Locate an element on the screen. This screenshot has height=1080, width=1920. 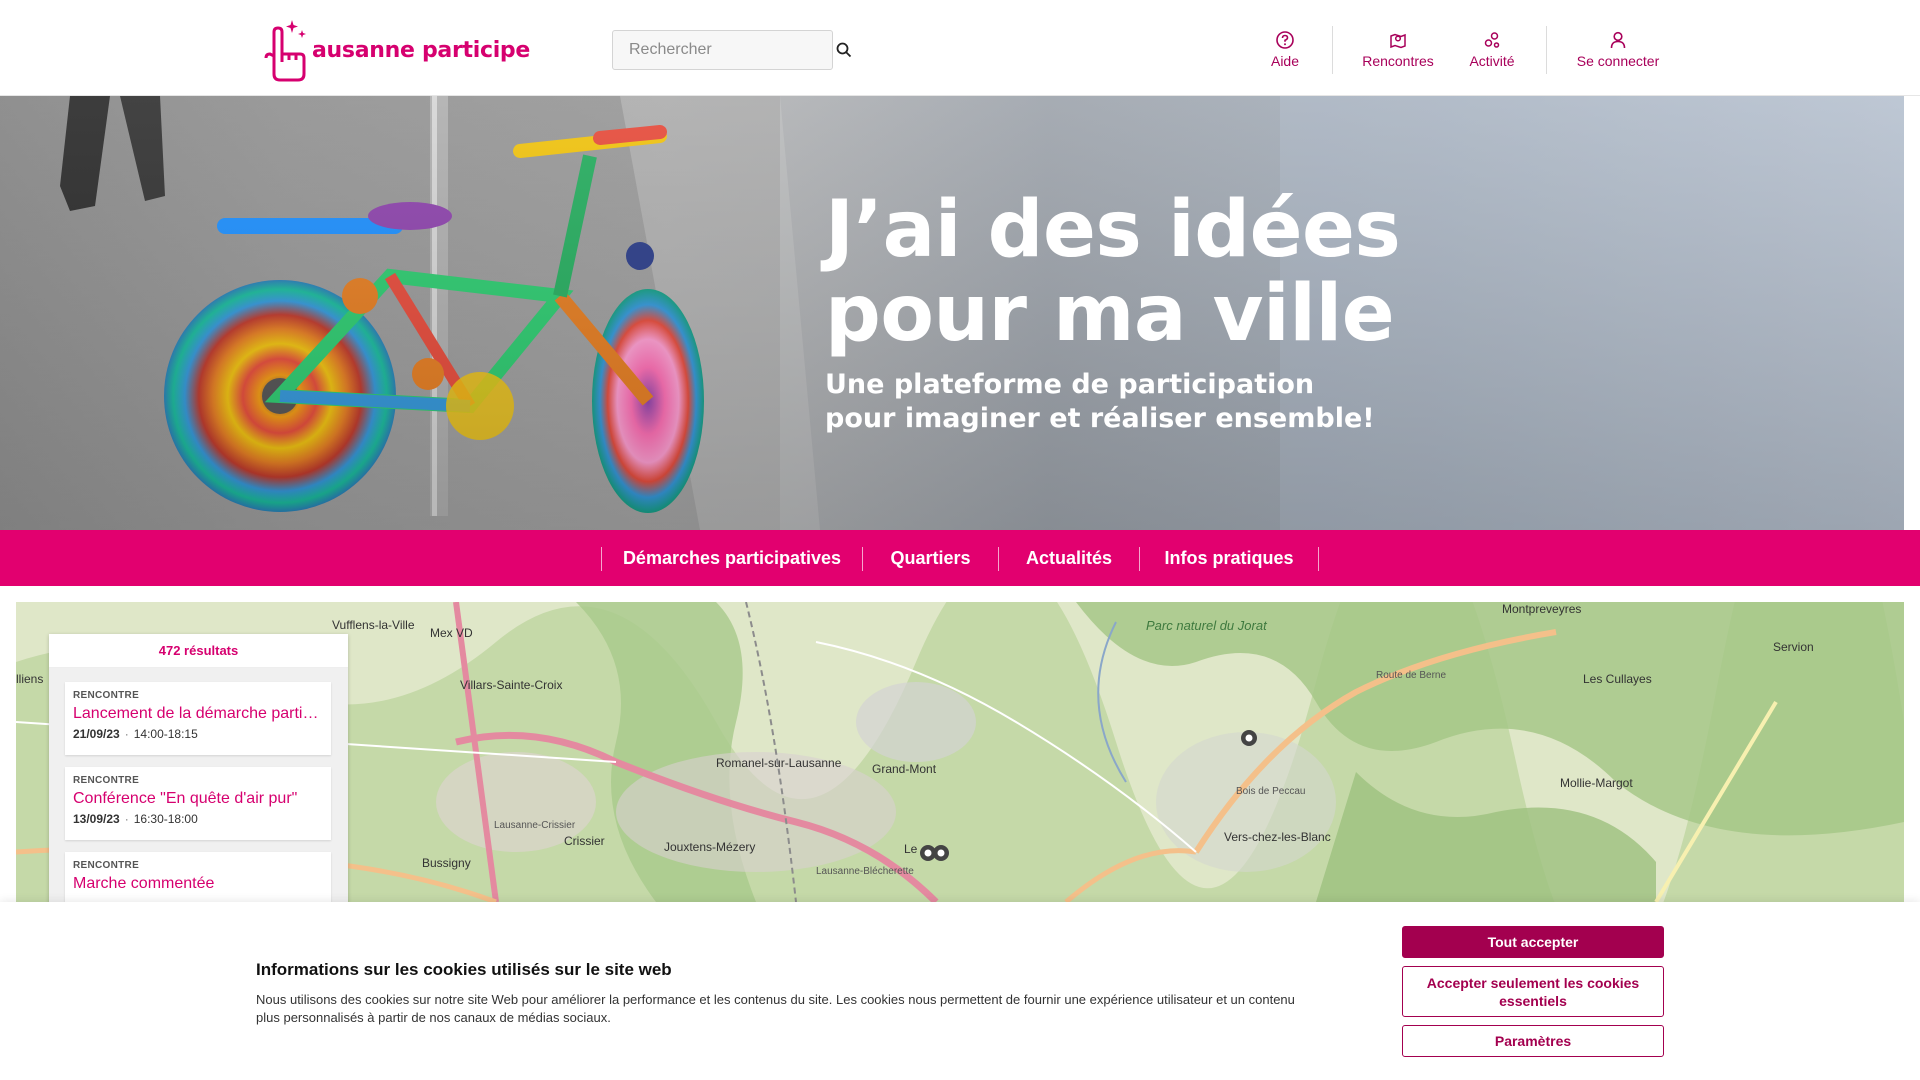
result-meta: 13/09/23 · 16:30-18:00 is located at coordinates (198, 819).